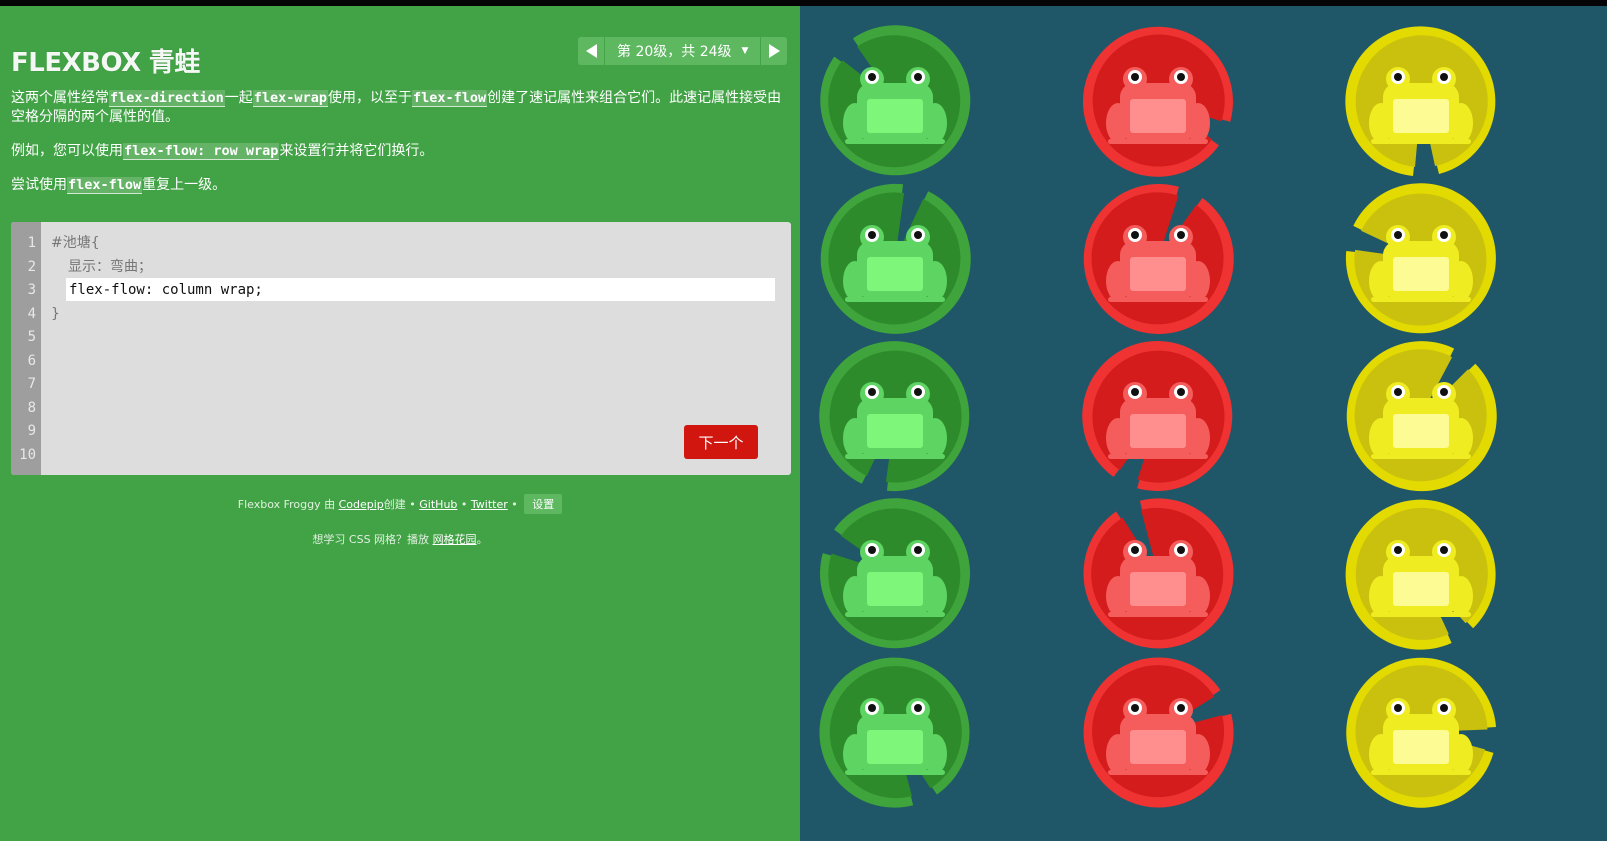  What do you see at coordinates (745, 51) in the screenshot?
I see `caret-down-icon: ▼` at bounding box center [745, 51].